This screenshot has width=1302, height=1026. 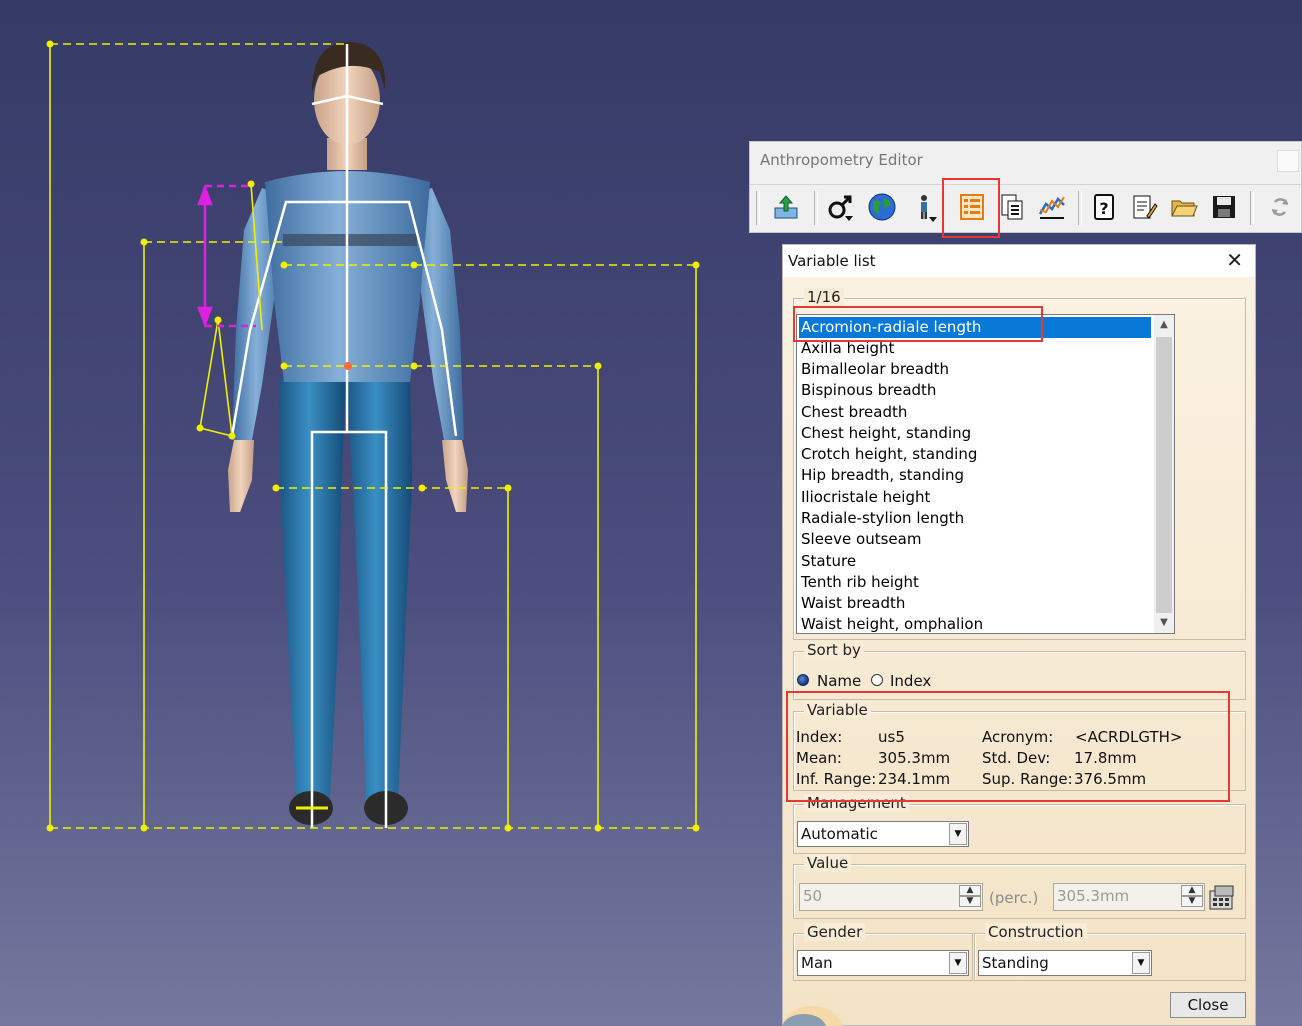 I want to click on help-icon: ?, so click(x=1104, y=207).